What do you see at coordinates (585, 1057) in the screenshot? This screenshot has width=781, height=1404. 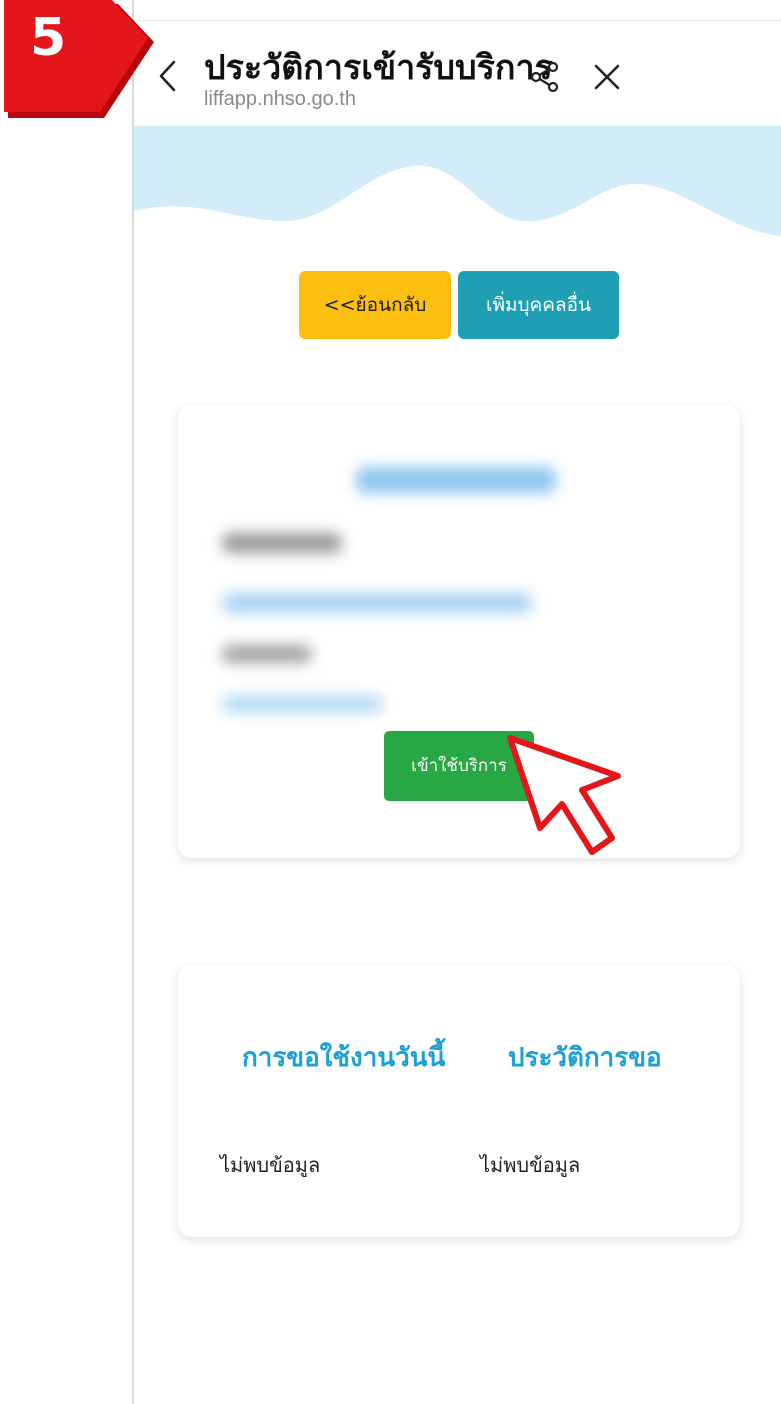 I see `tab-request-history: ประวัติการขอ` at bounding box center [585, 1057].